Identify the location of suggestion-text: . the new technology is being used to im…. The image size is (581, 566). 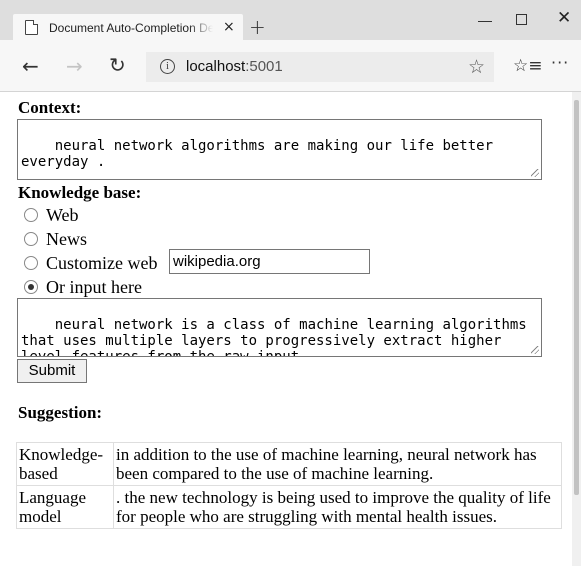
(337, 507).